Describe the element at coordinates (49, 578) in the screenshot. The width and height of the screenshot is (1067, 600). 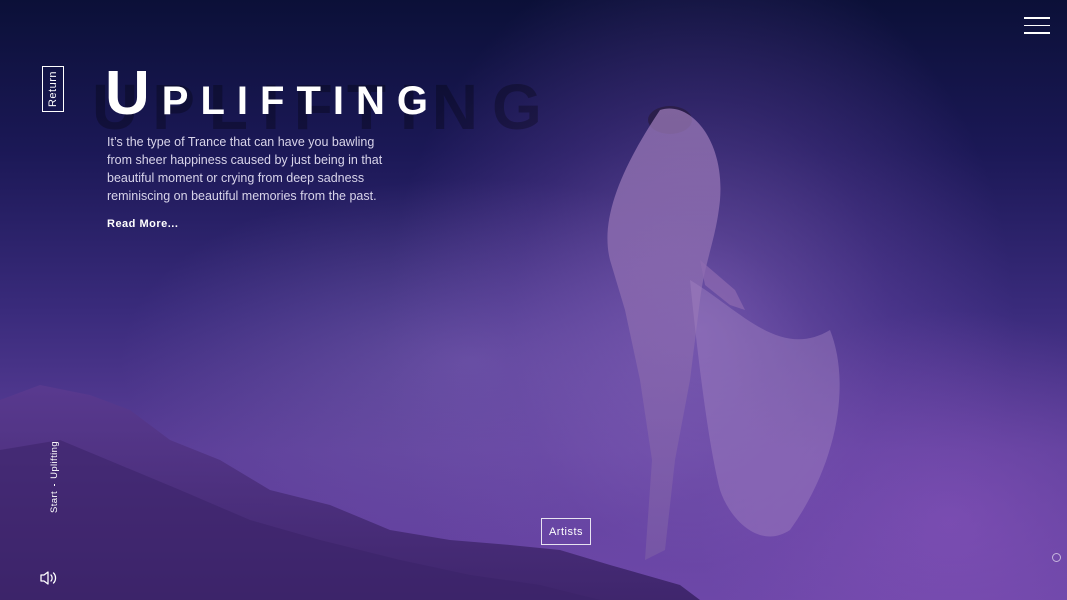
I see `speaker-sound-icon` at that location.